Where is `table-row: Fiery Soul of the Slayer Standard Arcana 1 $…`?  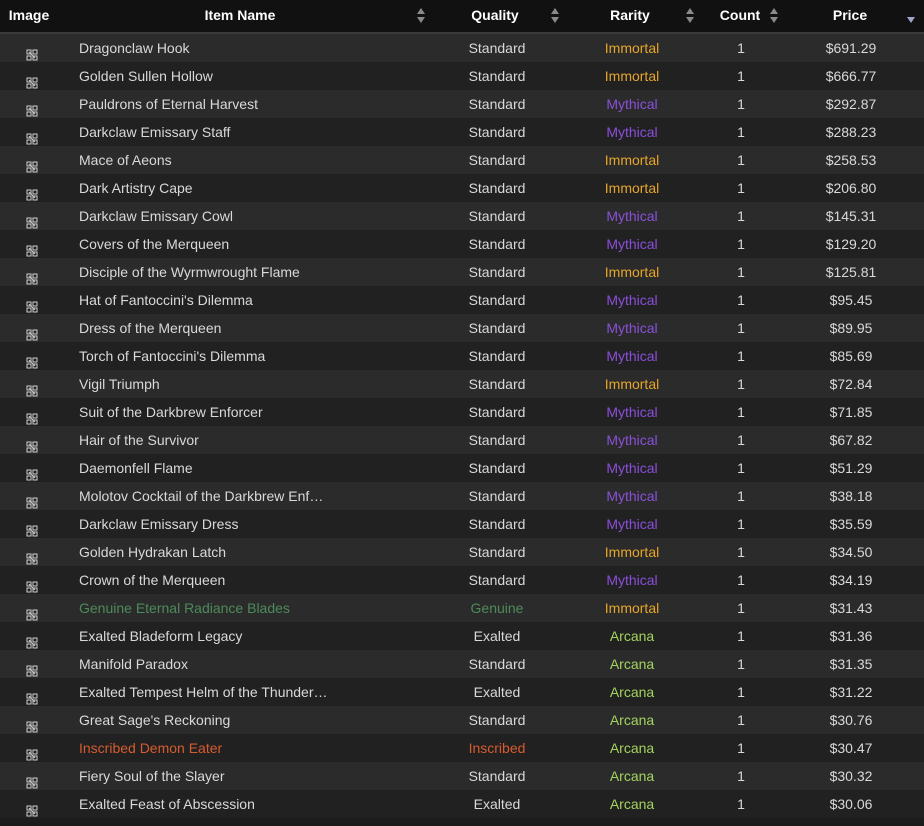 table-row: Fiery Soul of the Slayer Standard Arcana 1 $… is located at coordinates (462, 776).